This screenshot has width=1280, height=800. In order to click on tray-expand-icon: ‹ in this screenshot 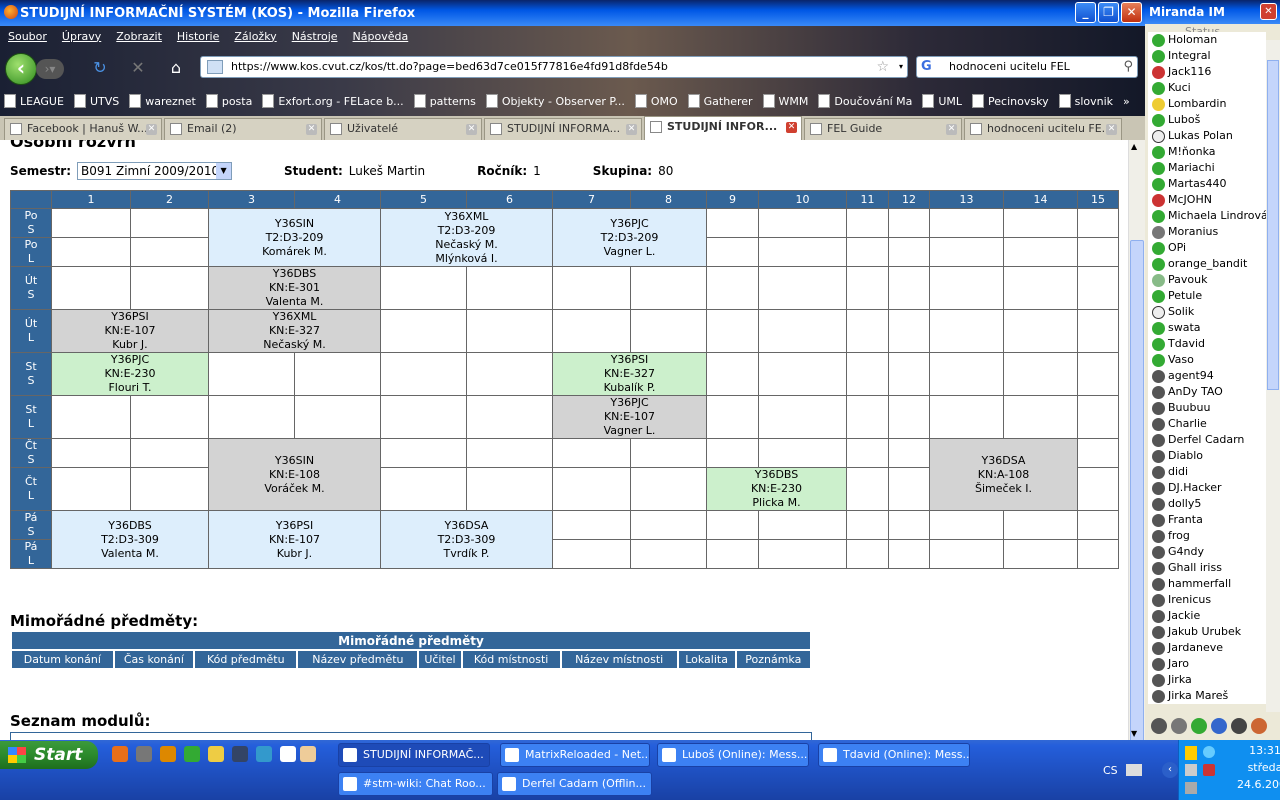, I will do `click(1170, 770)`.